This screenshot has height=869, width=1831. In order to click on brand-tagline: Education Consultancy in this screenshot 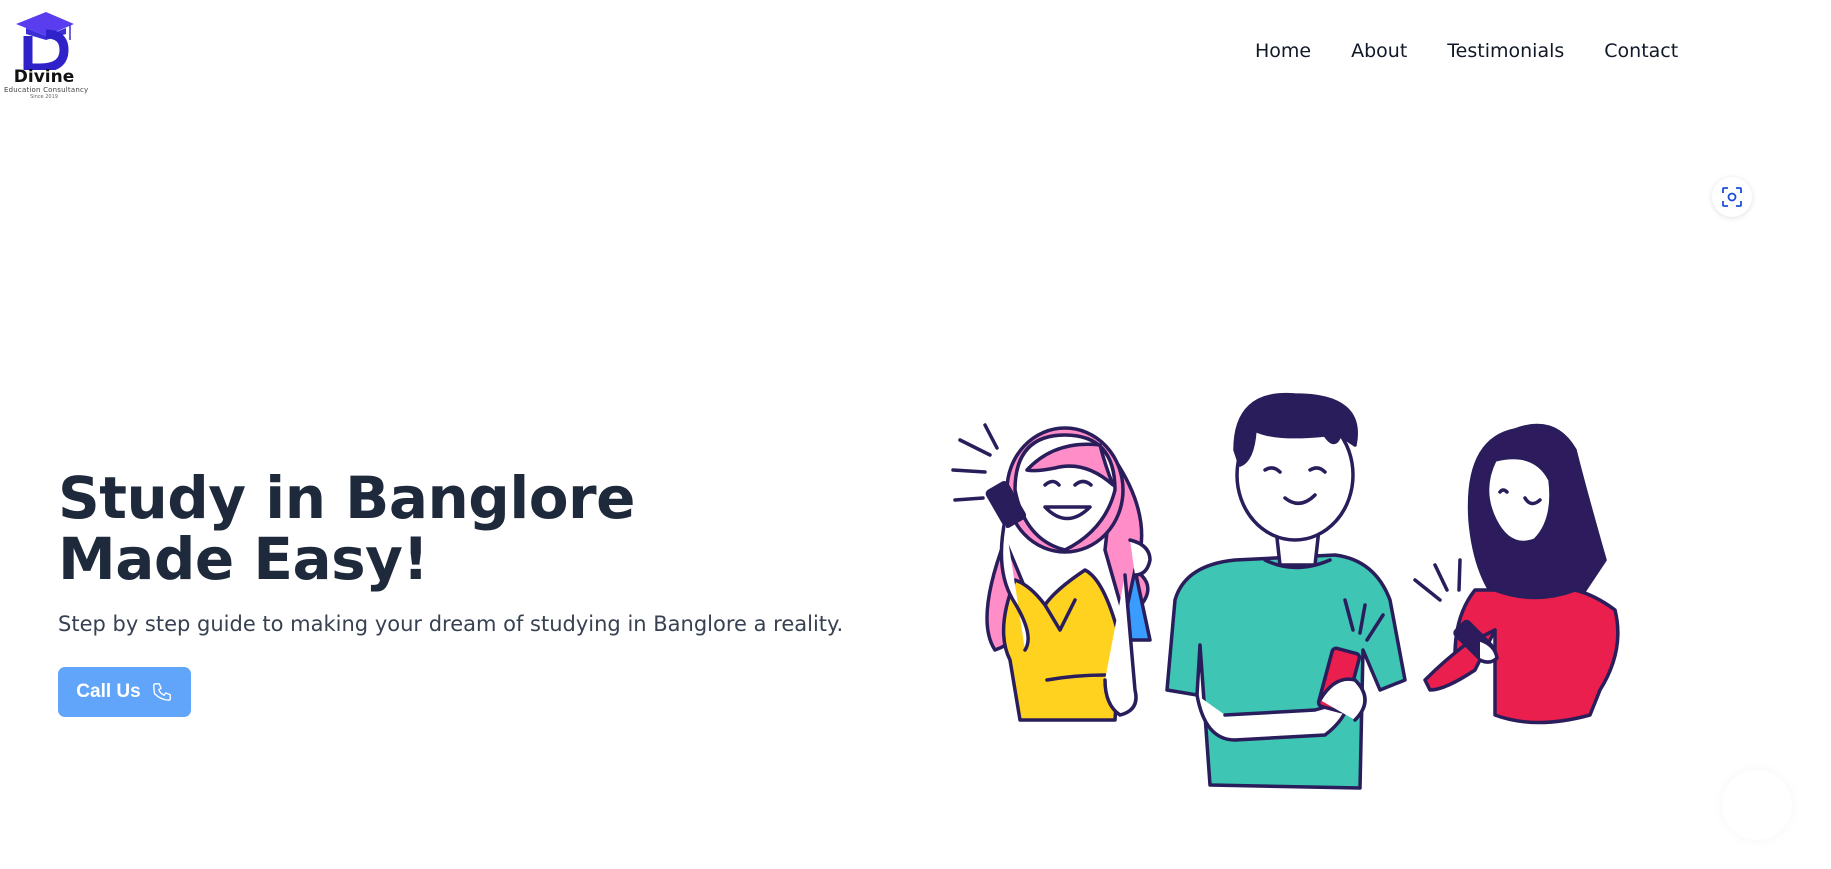, I will do `click(46, 90)`.